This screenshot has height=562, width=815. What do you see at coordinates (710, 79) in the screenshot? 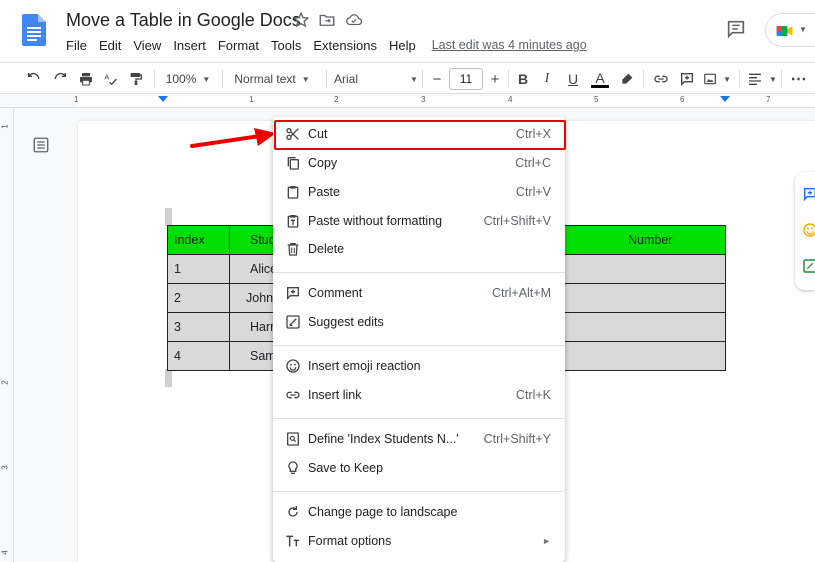
I see `image-icon` at bounding box center [710, 79].